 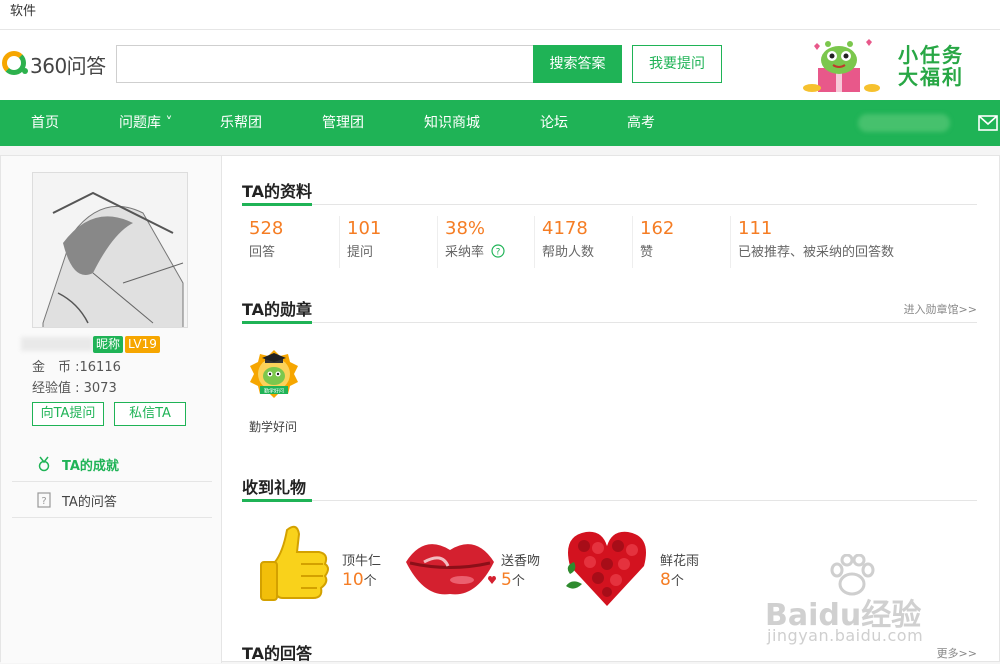 What do you see at coordinates (452, 123) in the screenshot?
I see `nav-item-knowledge-mall: 知识商城` at bounding box center [452, 123].